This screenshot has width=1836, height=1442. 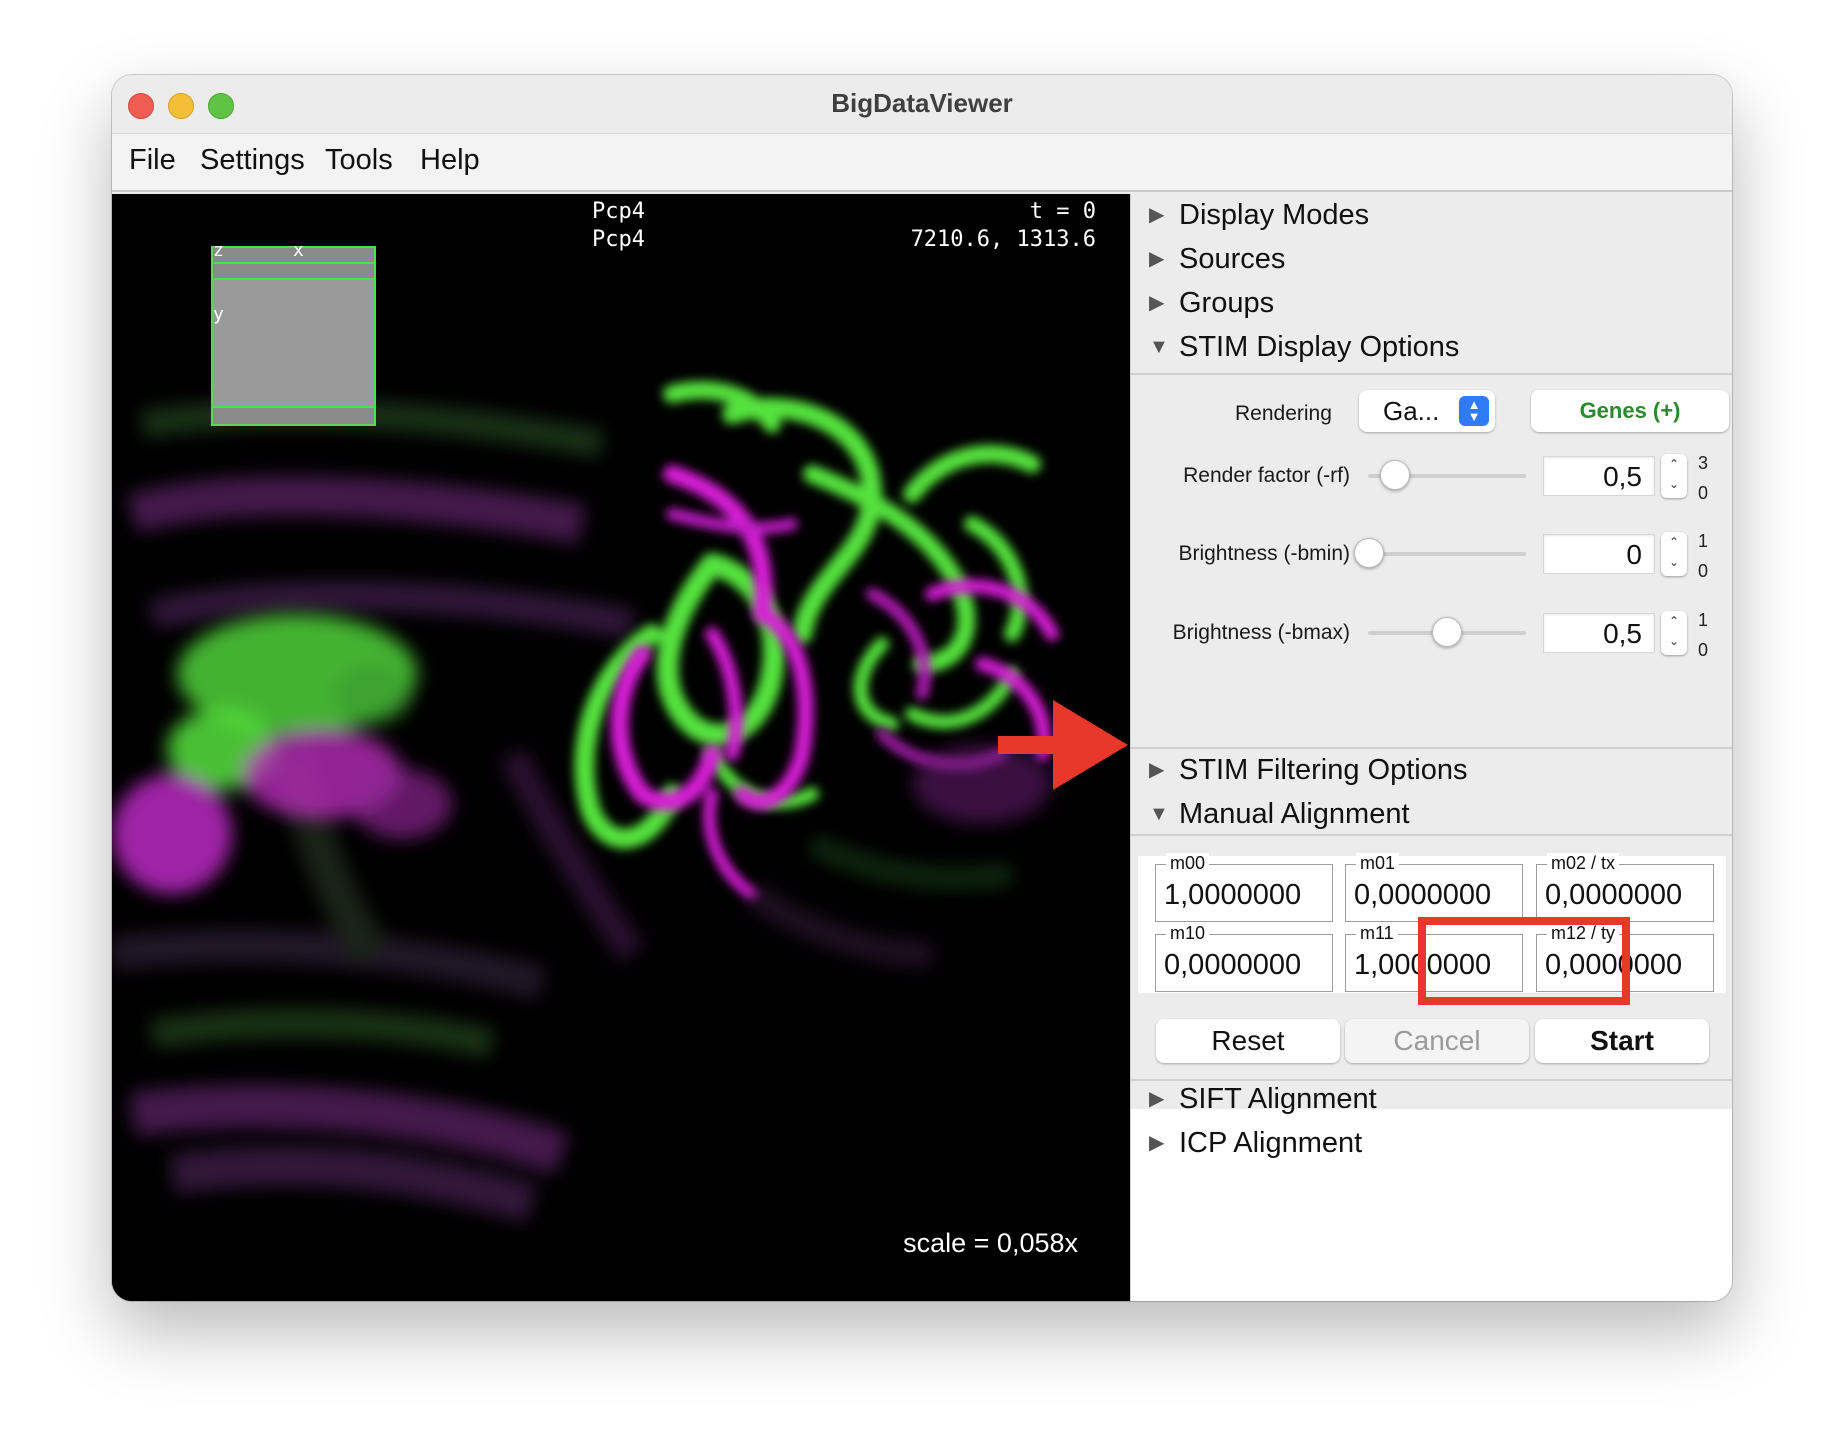 I want to click on brightness-min-slider, so click(x=1440, y=553).